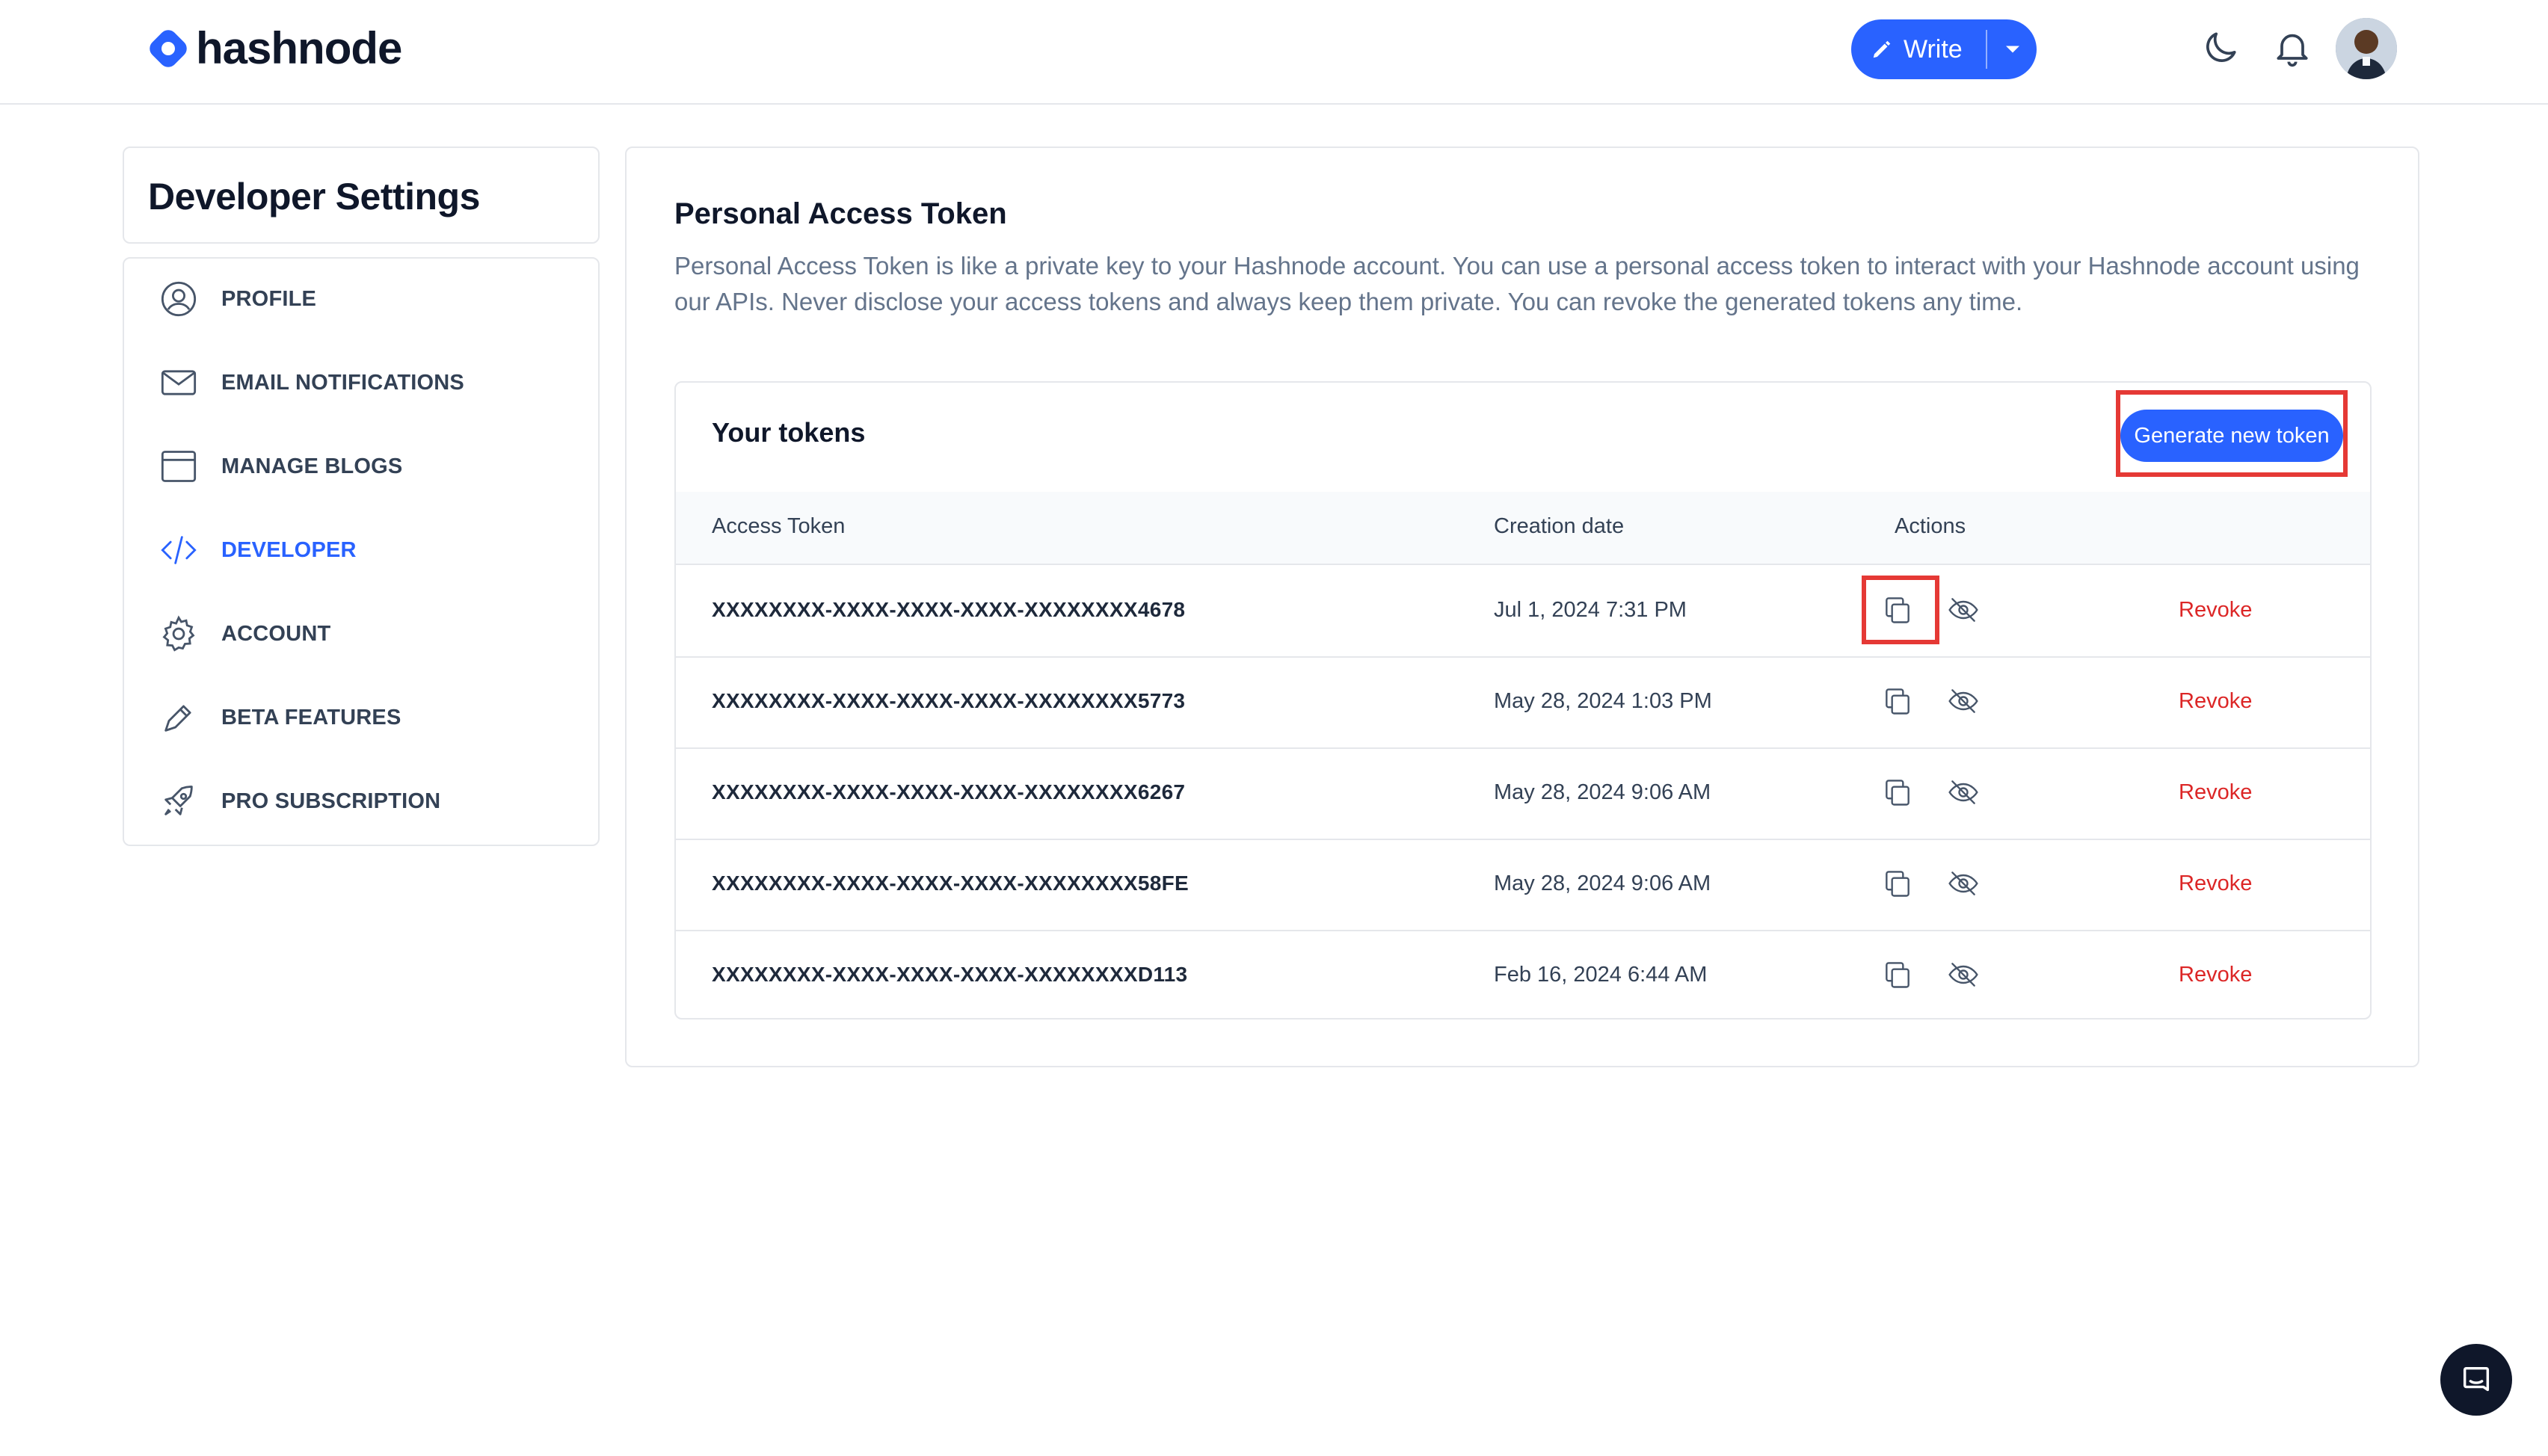  I want to click on support-chat-button, so click(2476, 1380).